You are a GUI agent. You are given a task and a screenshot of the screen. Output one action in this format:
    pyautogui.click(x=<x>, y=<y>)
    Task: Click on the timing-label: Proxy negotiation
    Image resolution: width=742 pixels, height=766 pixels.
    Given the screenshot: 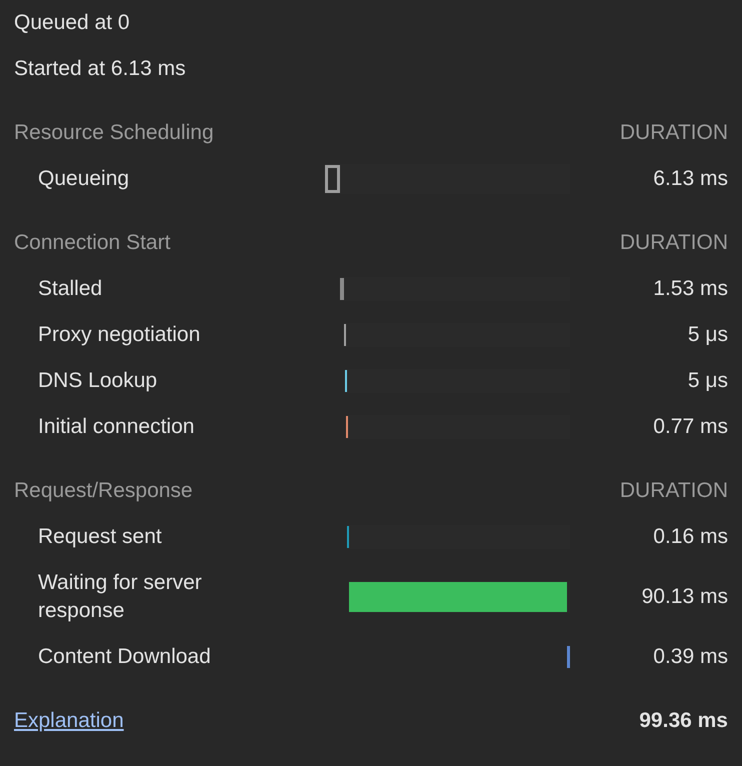 What is the action you would take?
    pyautogui.click(x=119, y=335)
    